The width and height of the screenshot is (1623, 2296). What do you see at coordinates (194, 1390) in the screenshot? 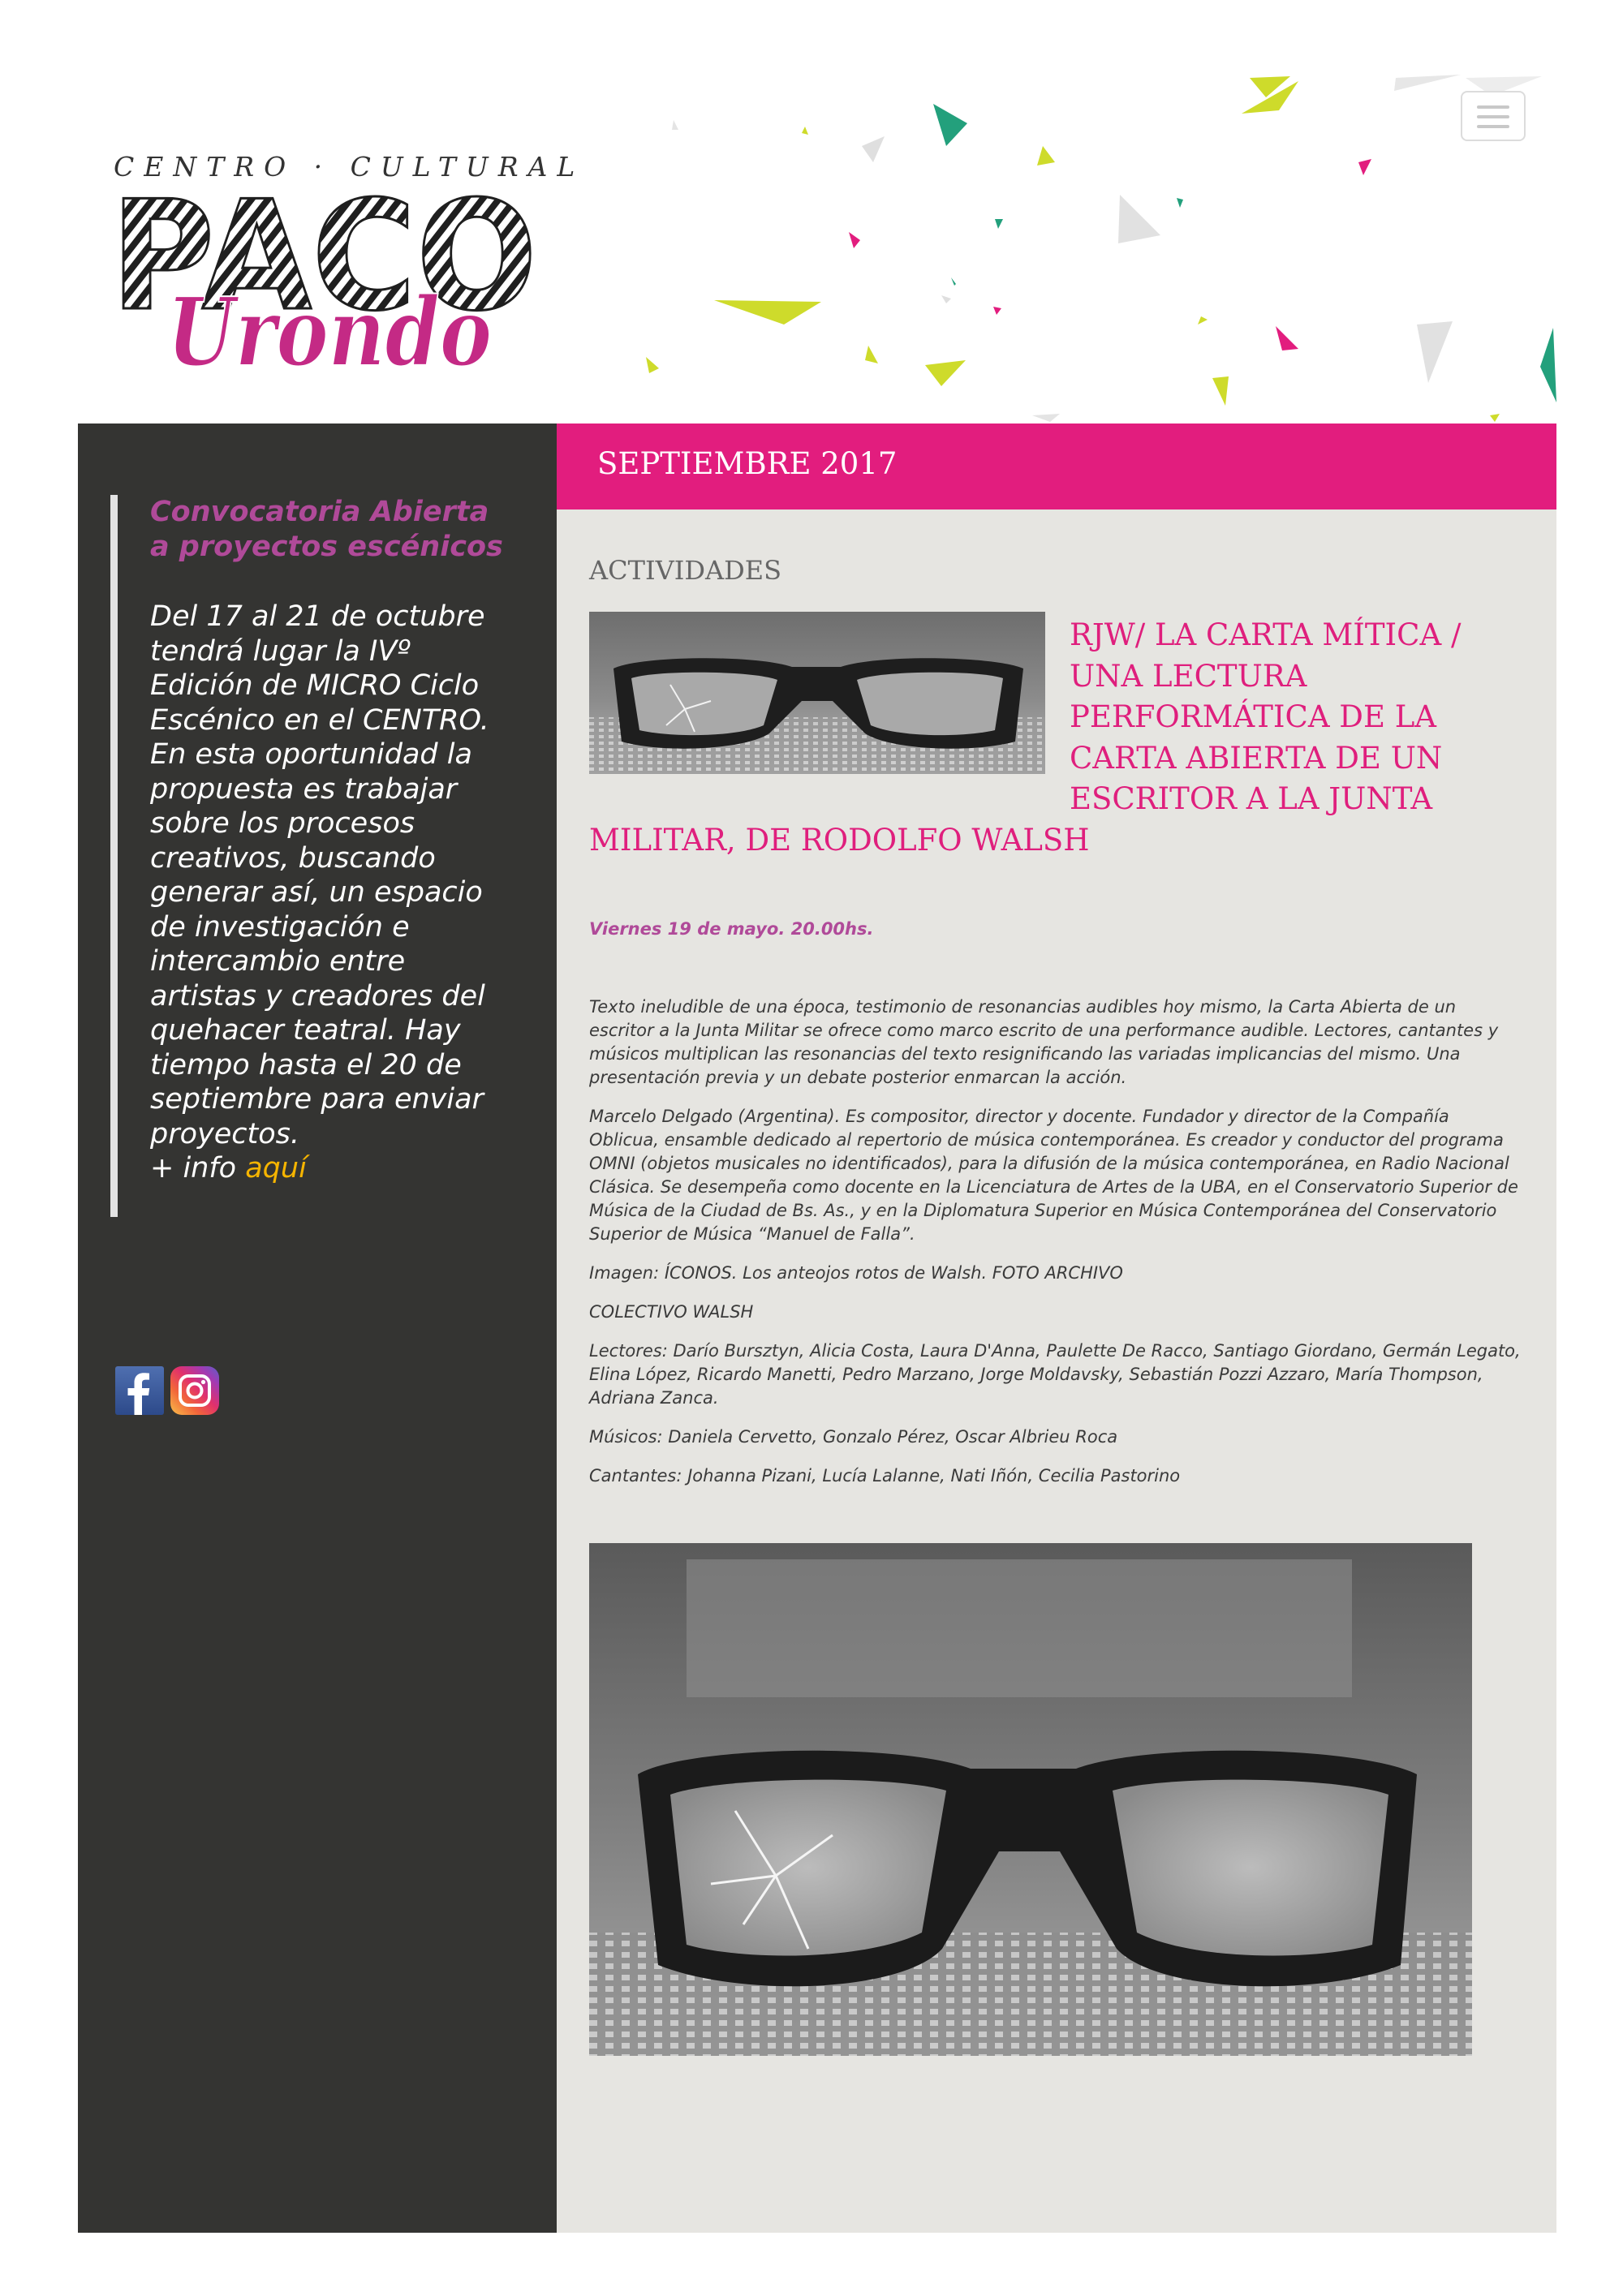
I see `instagram-icon` at bounding box center [194, 1390].